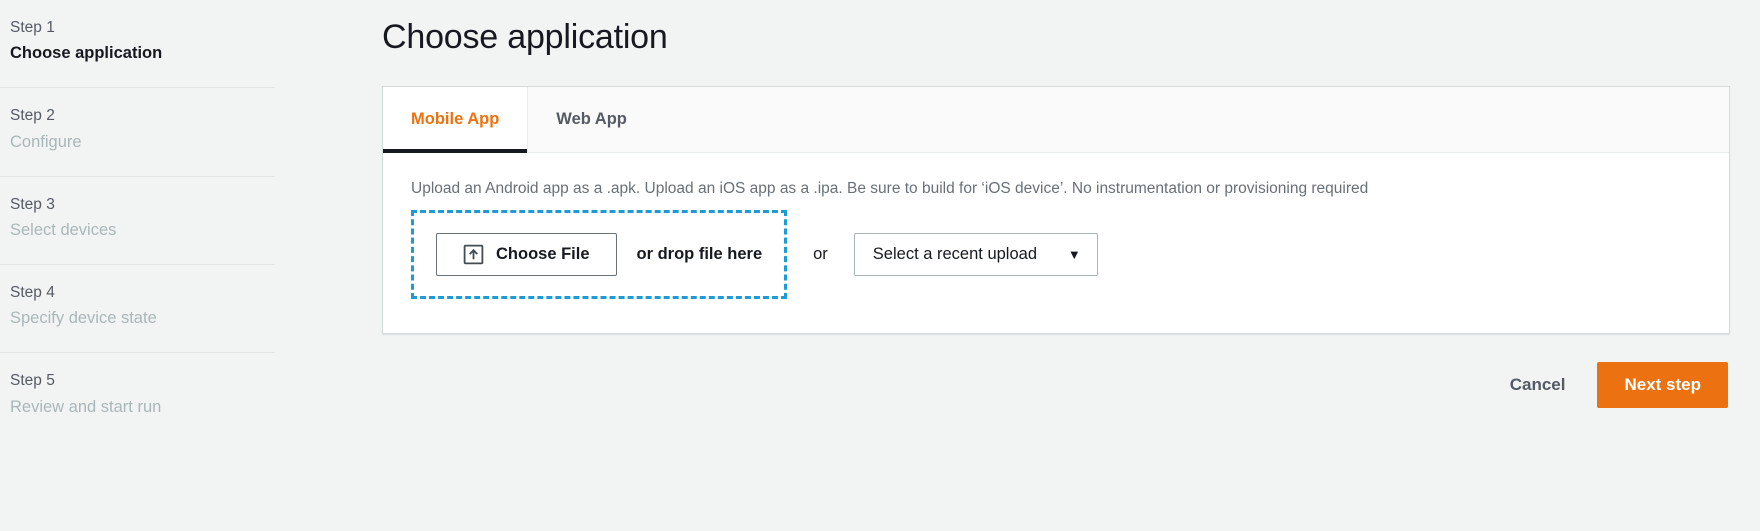  I want to click on tab-mobile-app: Mobile App, so click(456, 120).